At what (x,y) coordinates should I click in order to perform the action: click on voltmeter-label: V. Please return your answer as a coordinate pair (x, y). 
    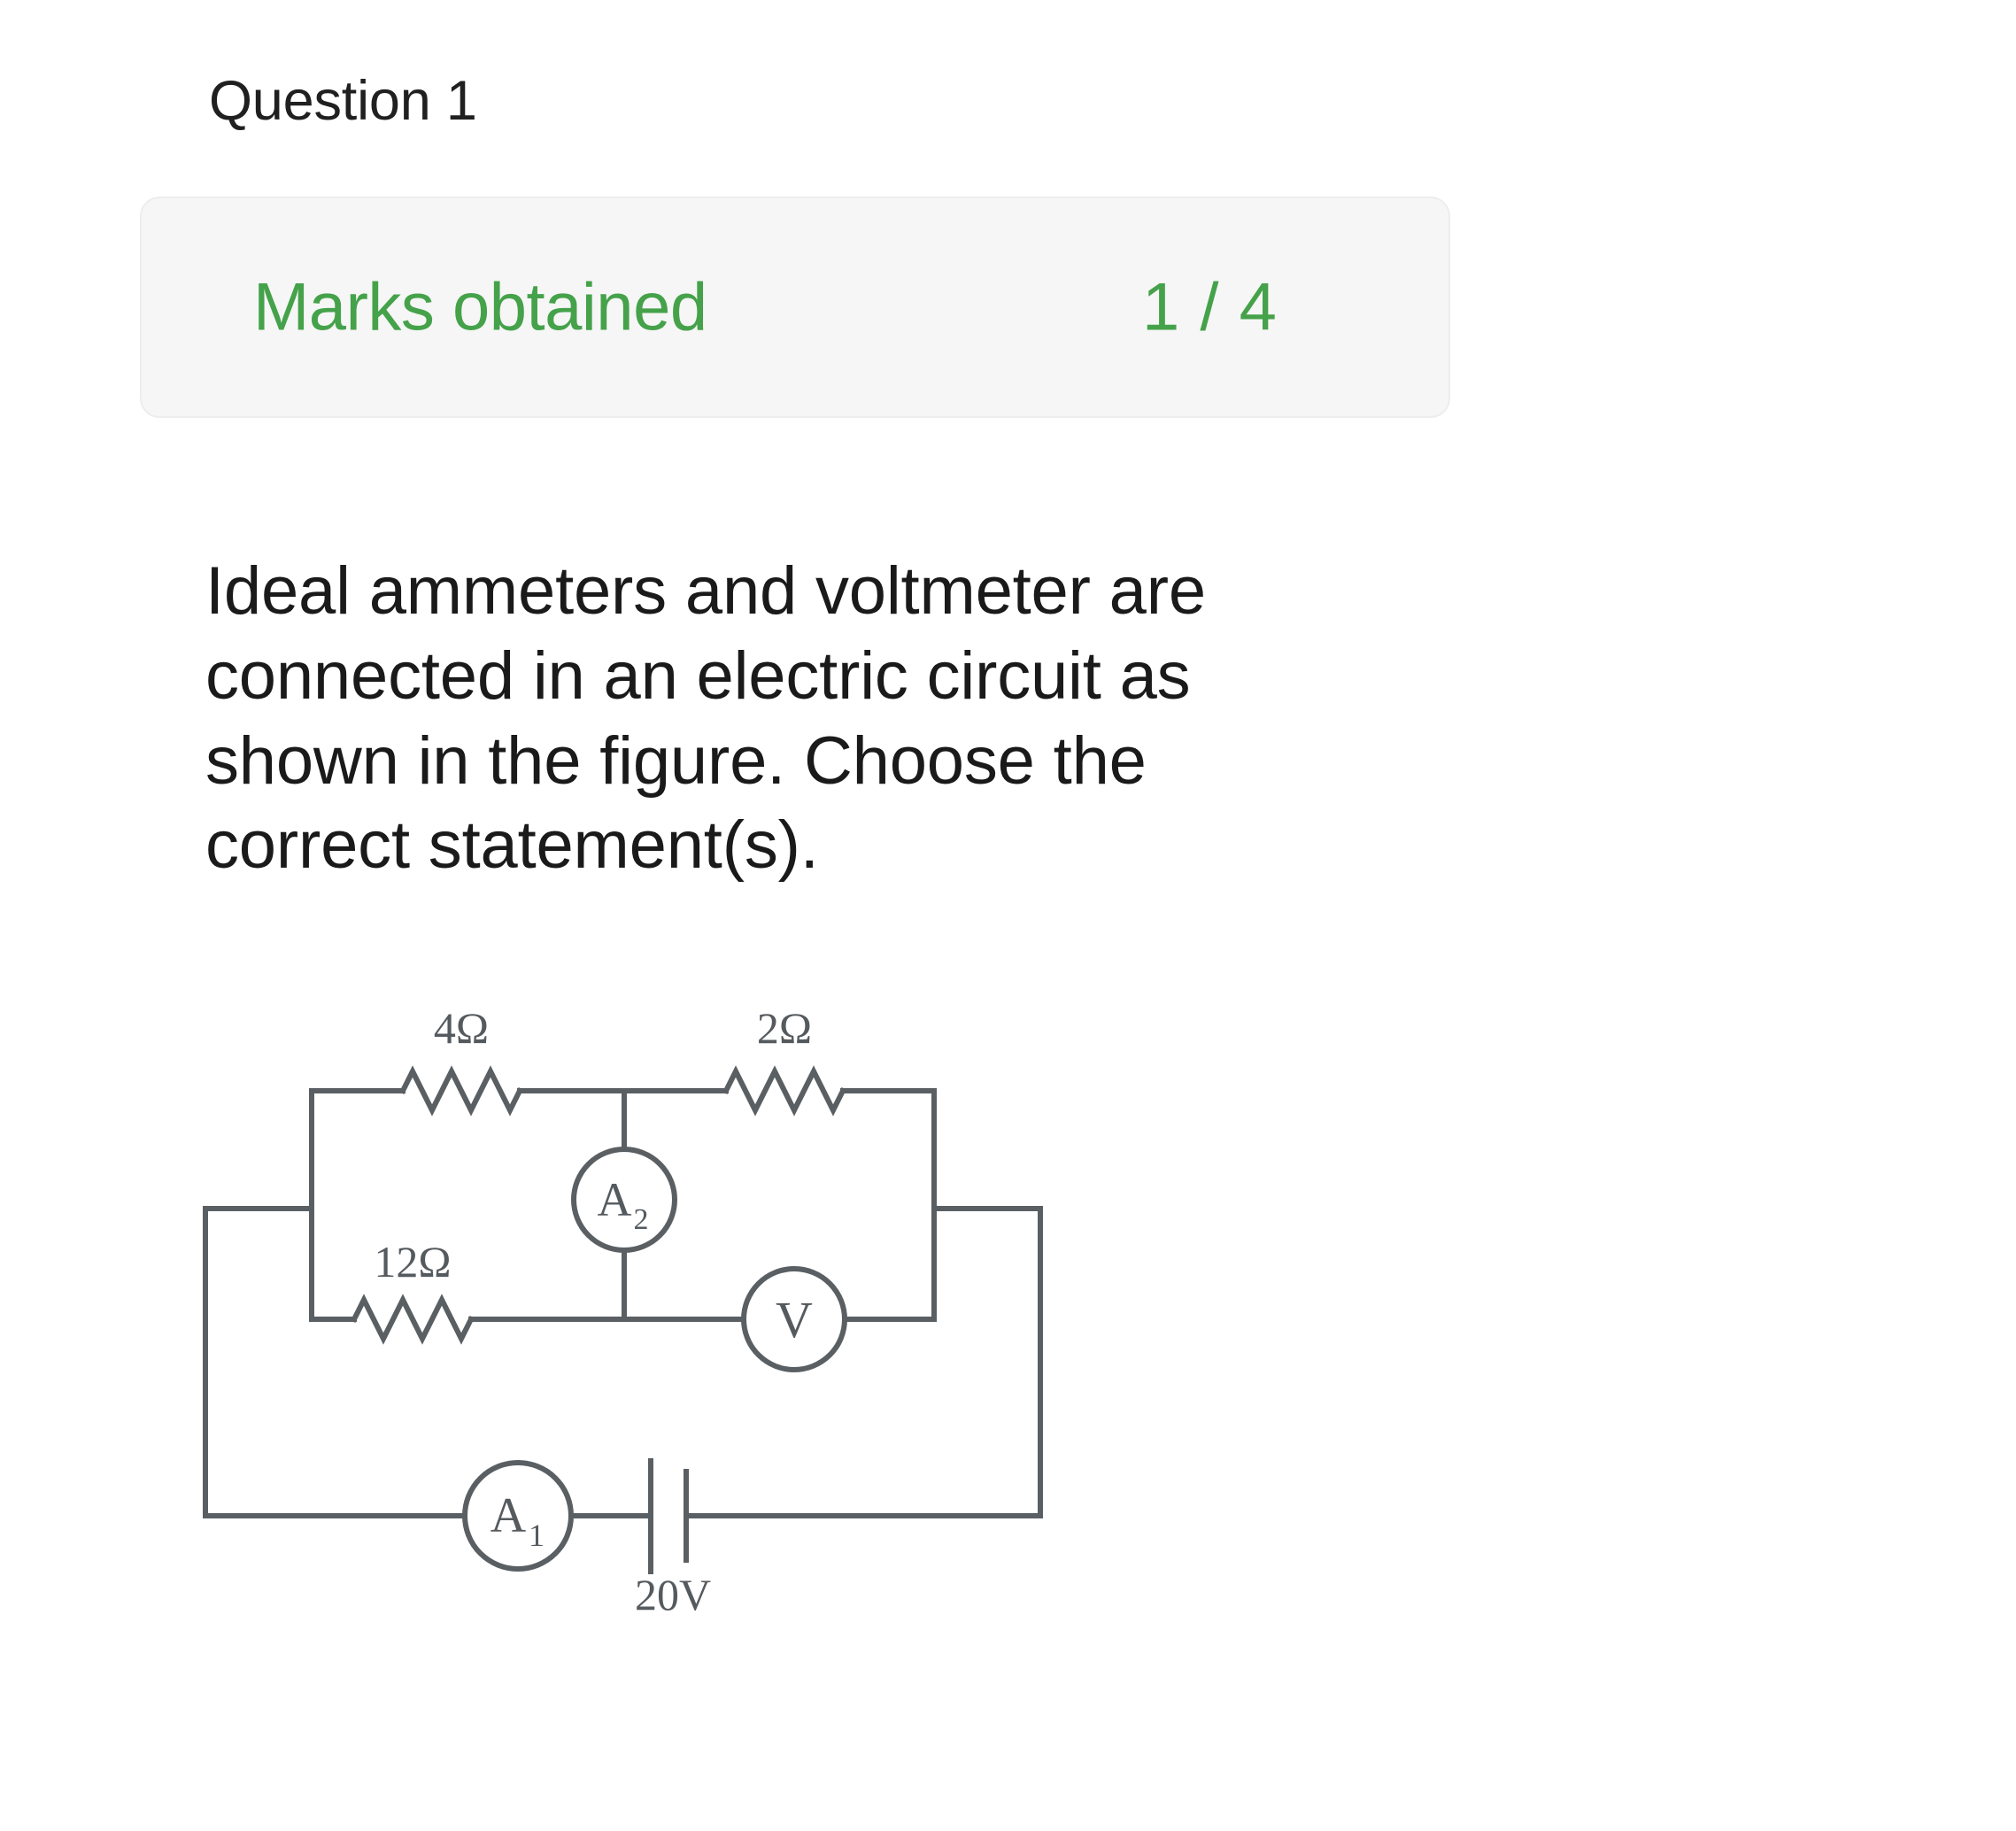
    Looking at the image, I should click on (795, 1319).